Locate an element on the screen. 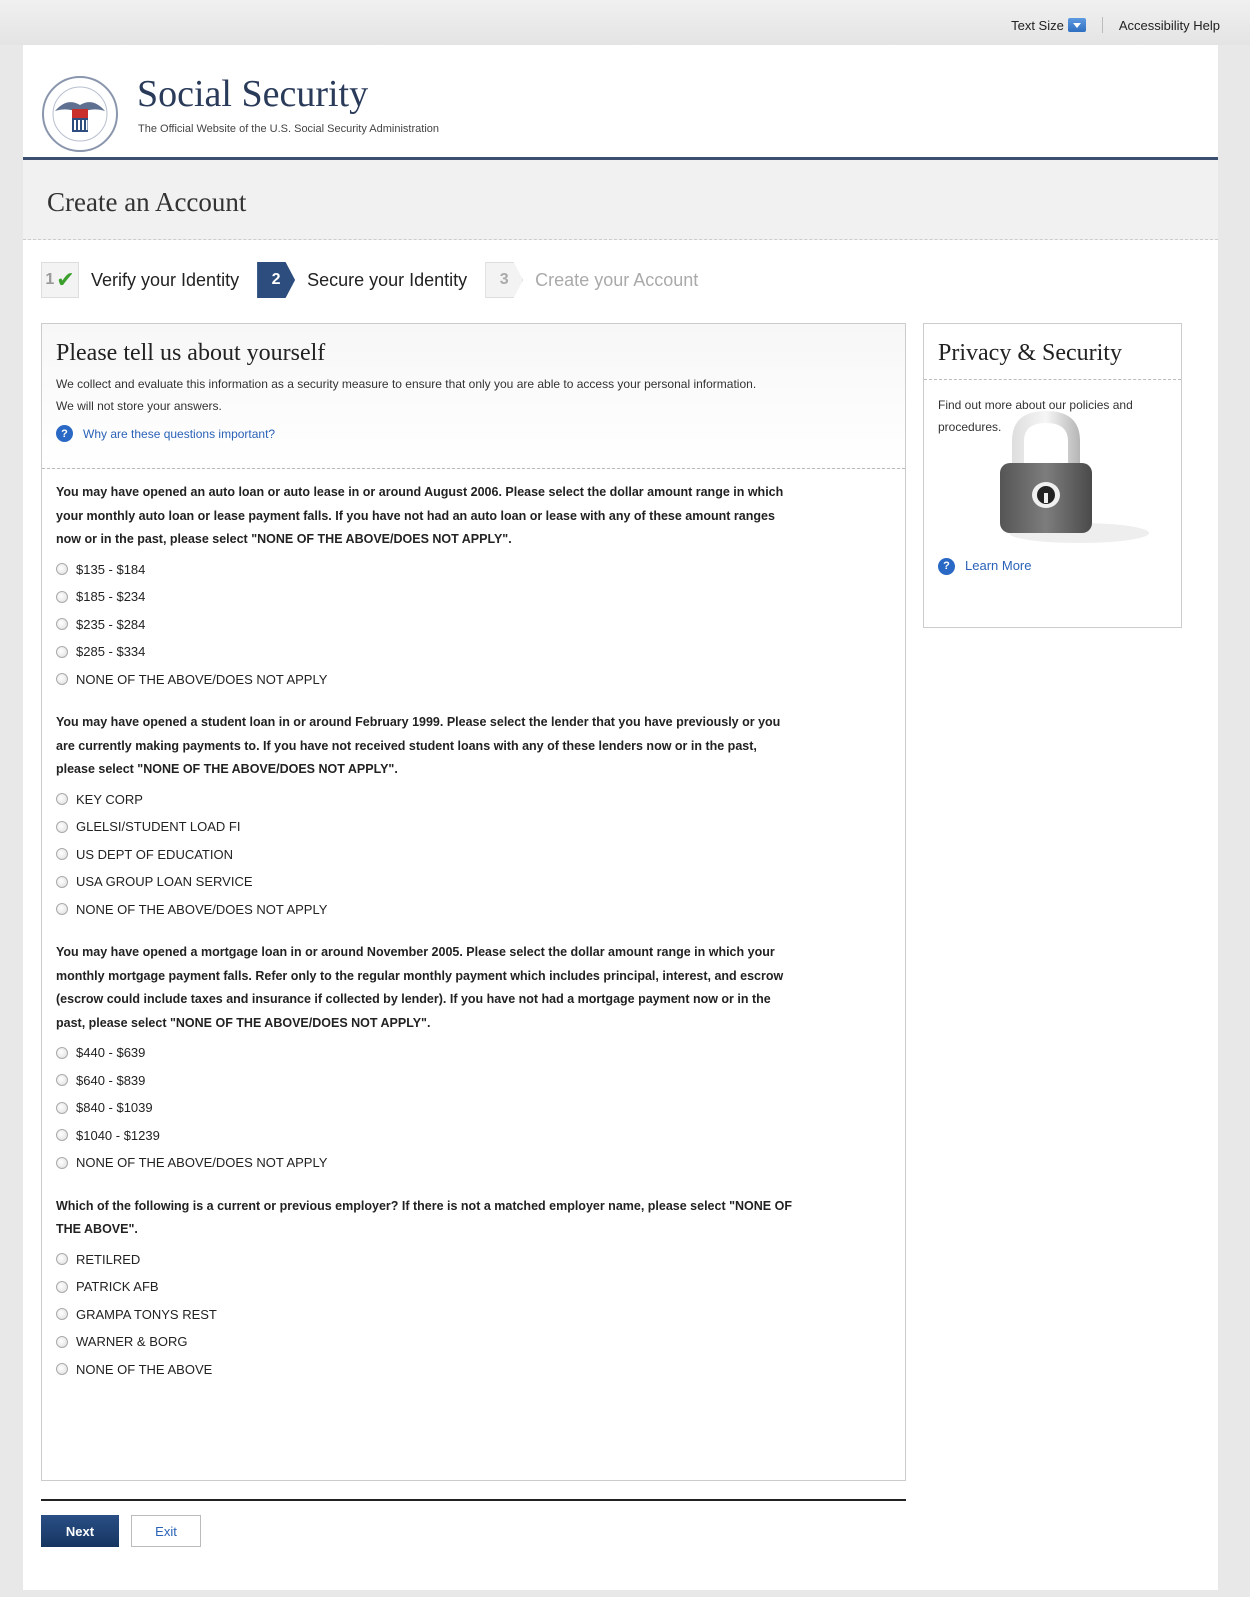 The width and height of the screenshot is (1250, 1597). answer-option: $640 - $839 is located at coordinates (473, 1081).